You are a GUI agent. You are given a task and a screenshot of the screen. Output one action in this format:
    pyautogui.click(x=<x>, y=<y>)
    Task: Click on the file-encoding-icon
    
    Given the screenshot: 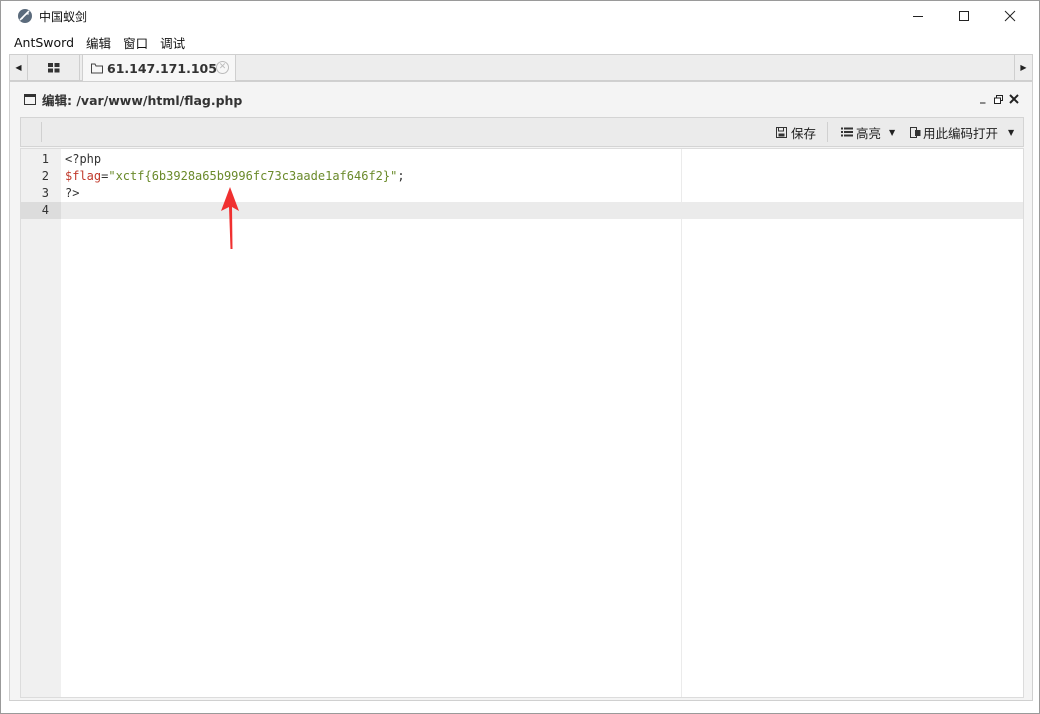 What is the action you would take?
    pyautogui.click(x=915, y=132)
    